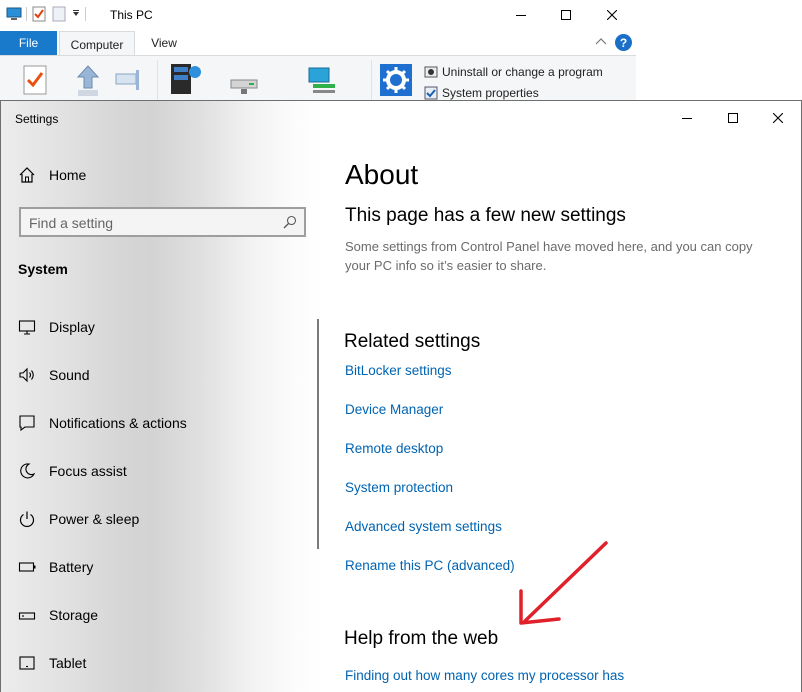  I want to click on uninstall-program-button: Uninstall or change a program, so click(513, 72).